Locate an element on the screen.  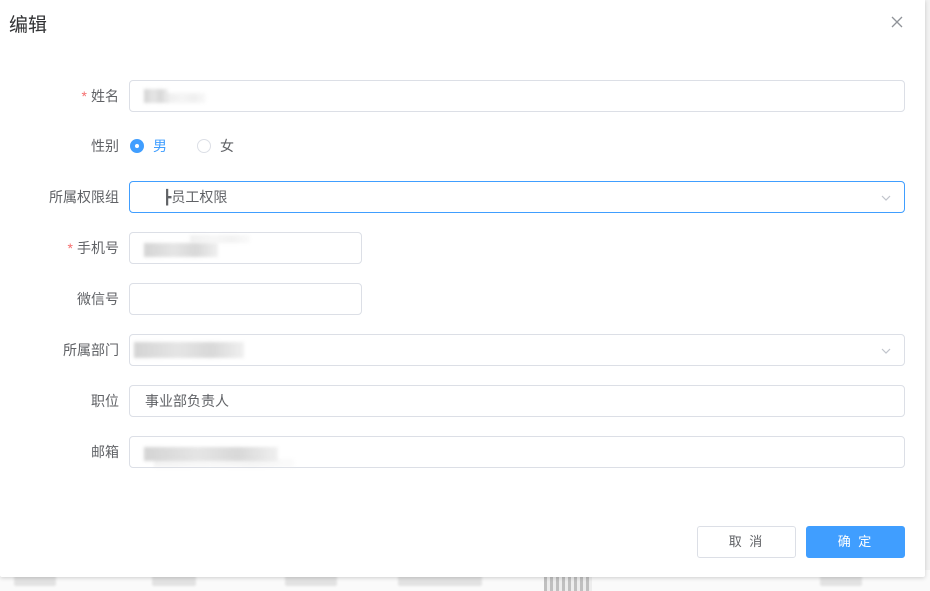
name-input is located at coordinates (517, 96).